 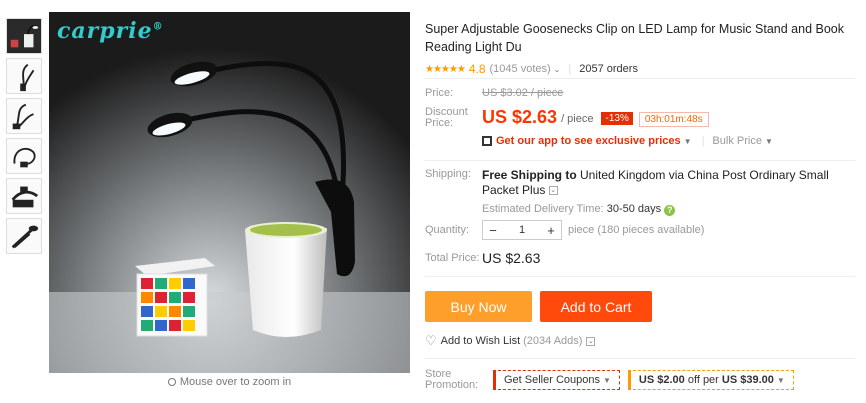 What do you see at coordinates (105, 31) in the screenshot?
I see `brand-logo-text: carprie` at bounding box center [105, 31].